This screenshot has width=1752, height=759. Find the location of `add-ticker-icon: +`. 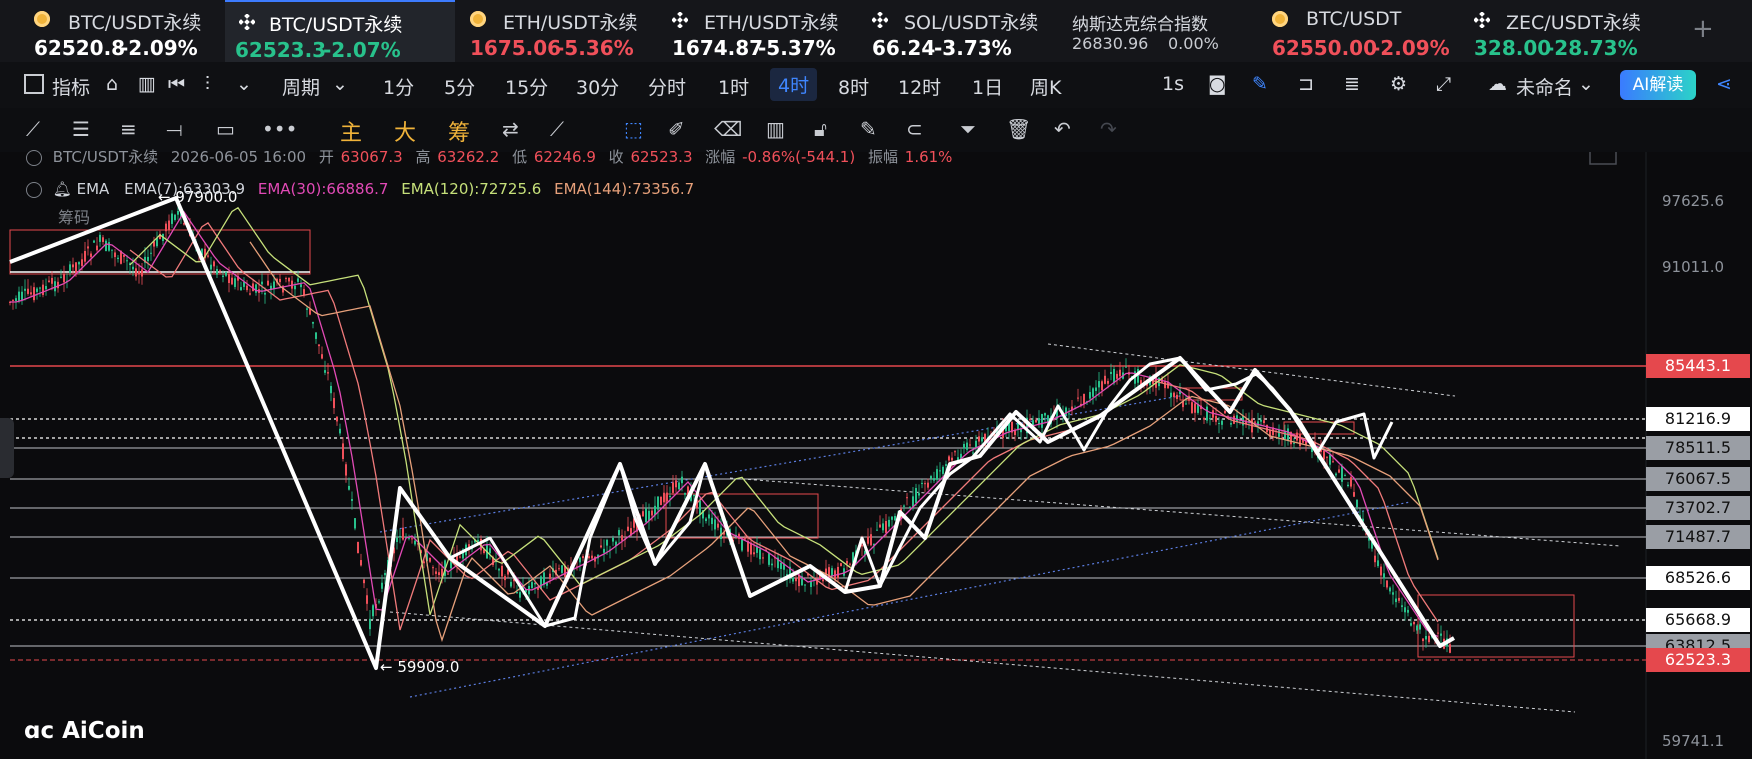

add-ticker-icon: + is located at coordinates (1703, 29).